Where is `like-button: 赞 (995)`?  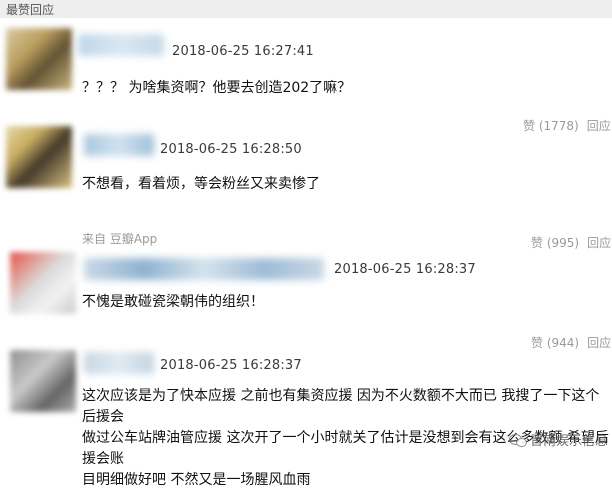
like-button: 赞 (995) is located at coordinates (555, 243).